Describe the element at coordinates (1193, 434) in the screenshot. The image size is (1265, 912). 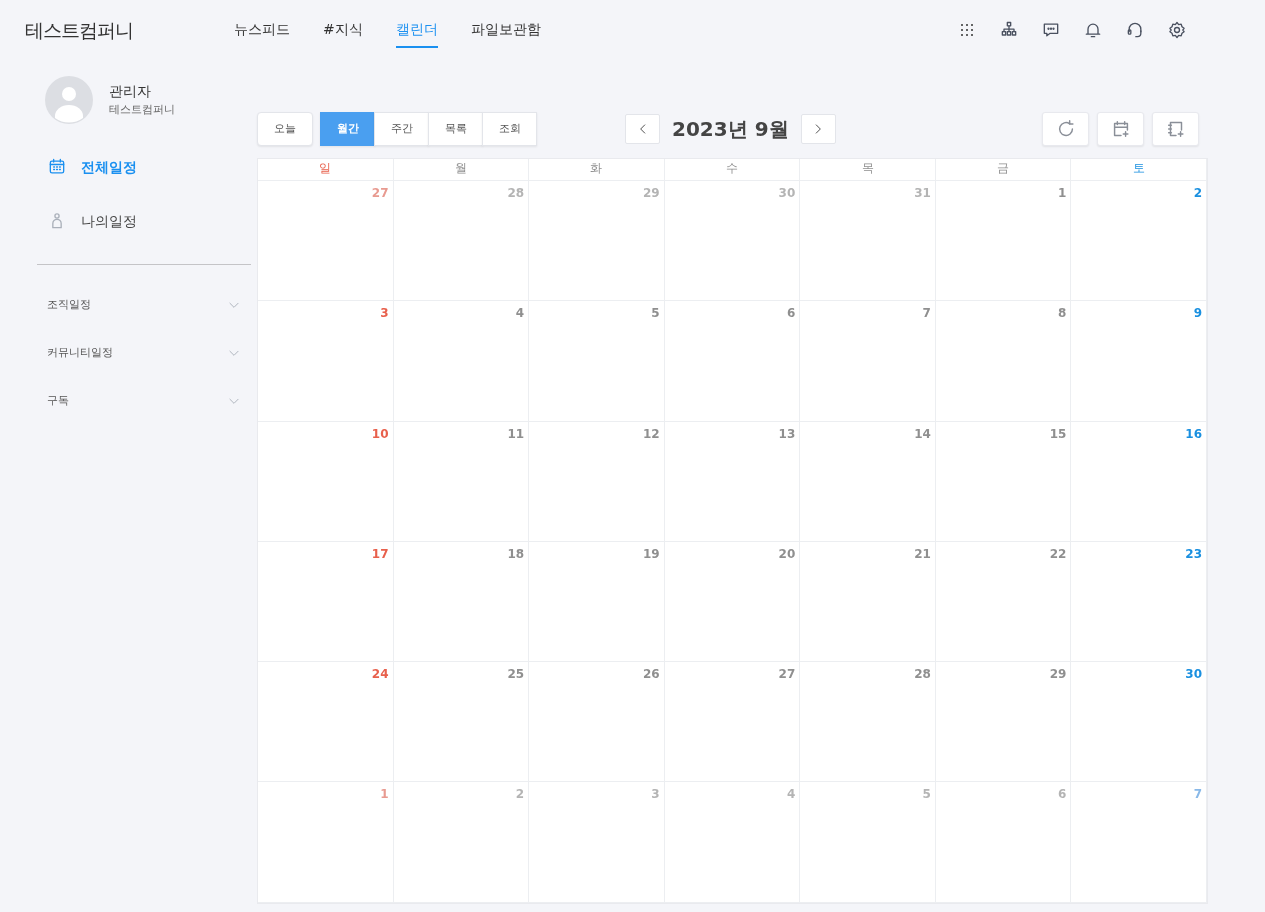
I see `day-number: 16` at that location.